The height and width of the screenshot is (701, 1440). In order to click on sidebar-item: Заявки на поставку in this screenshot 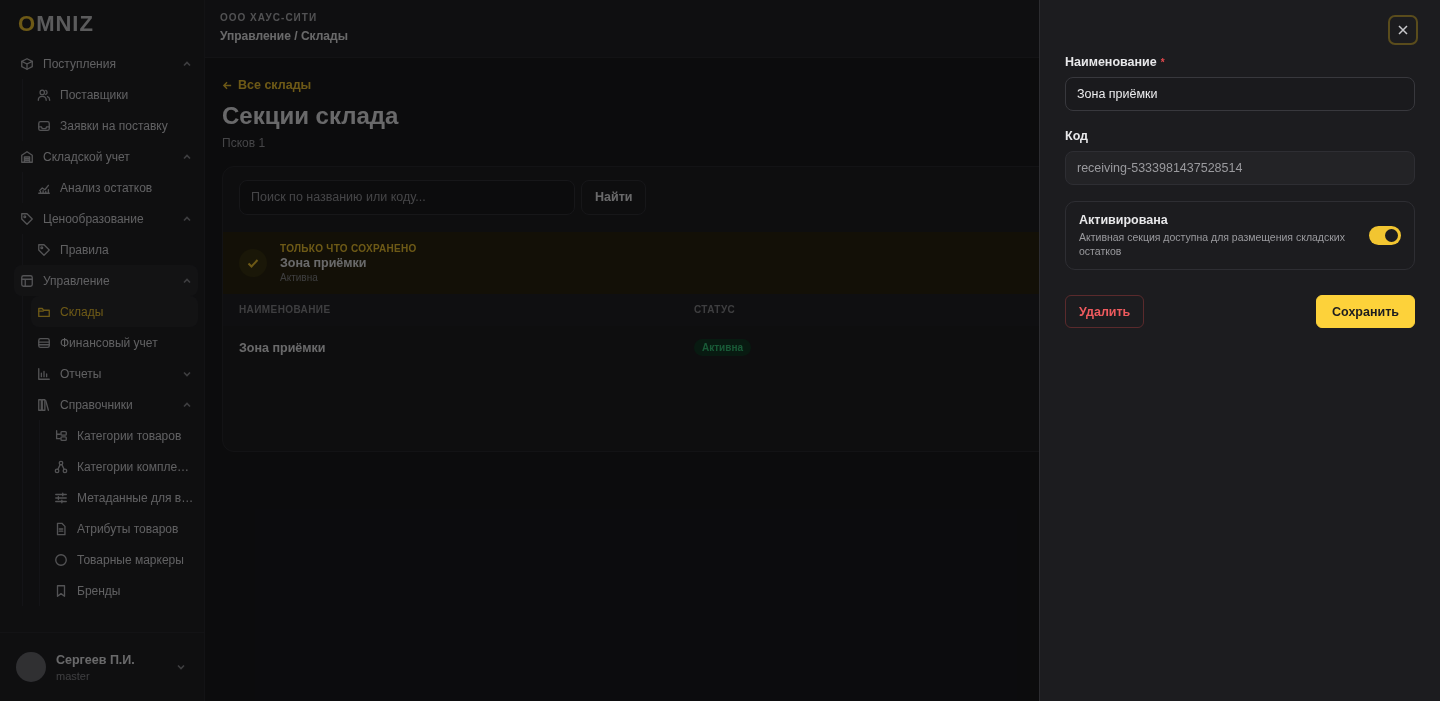, I will do `click(114, 125)`.